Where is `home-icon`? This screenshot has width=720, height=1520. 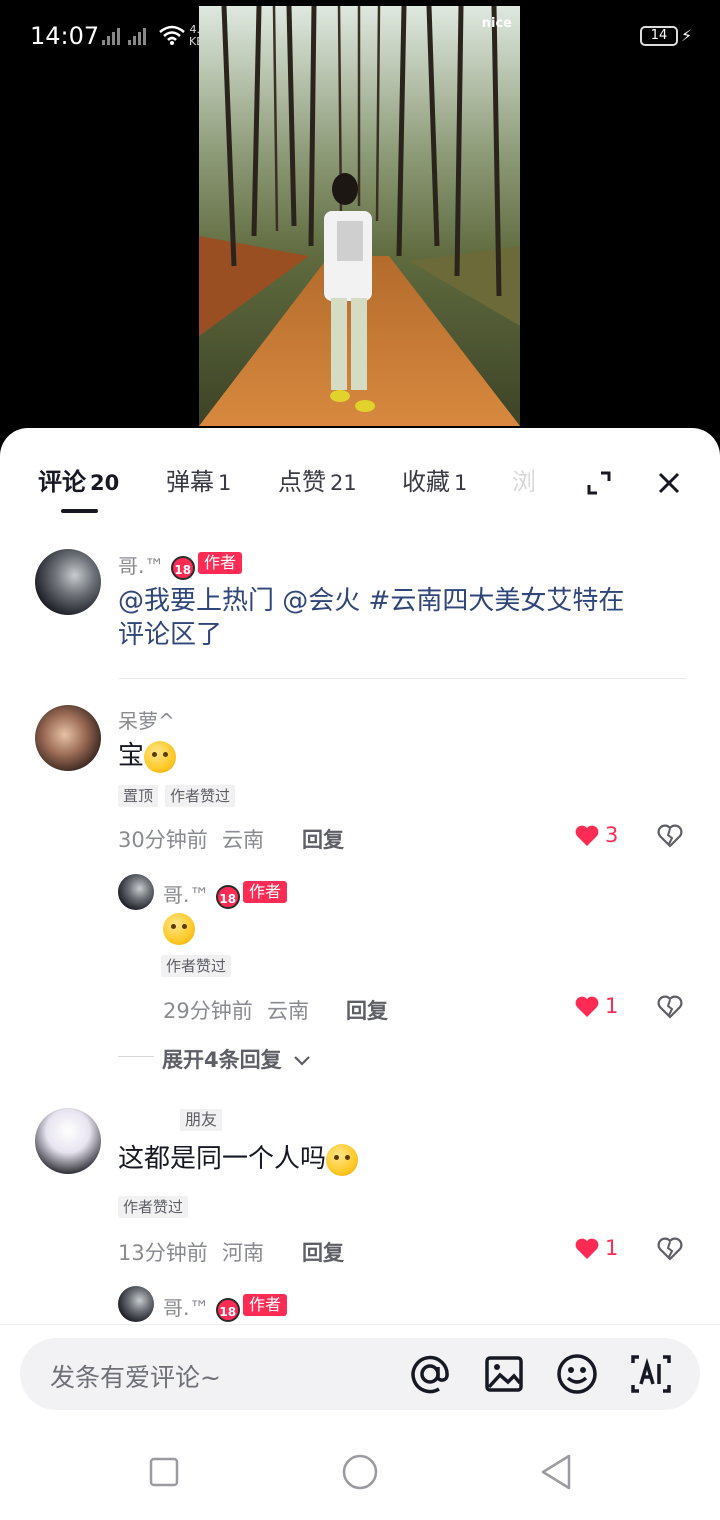 home-icon is located at coordinates (360, 1472).